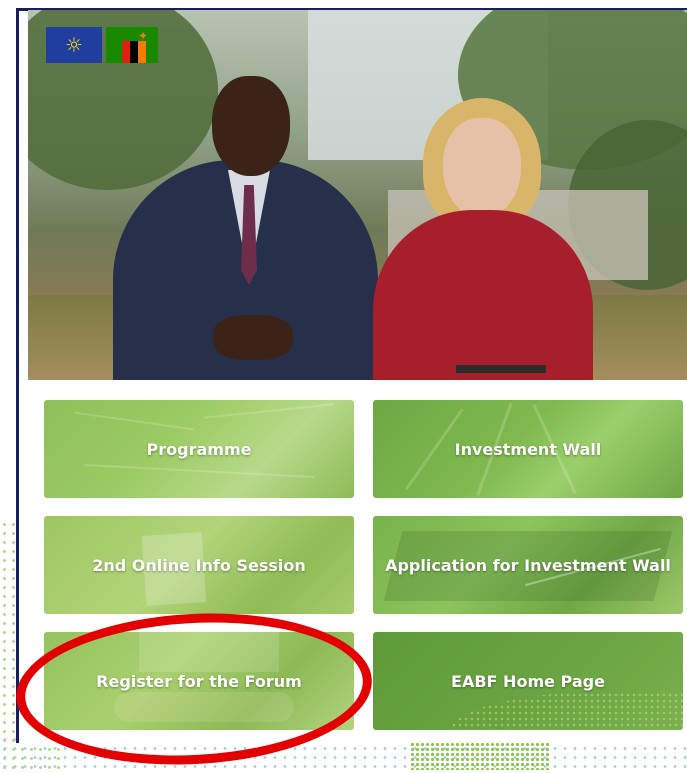  I want to click on tile-label: 2nd Online Info Session, so click(199, 565).